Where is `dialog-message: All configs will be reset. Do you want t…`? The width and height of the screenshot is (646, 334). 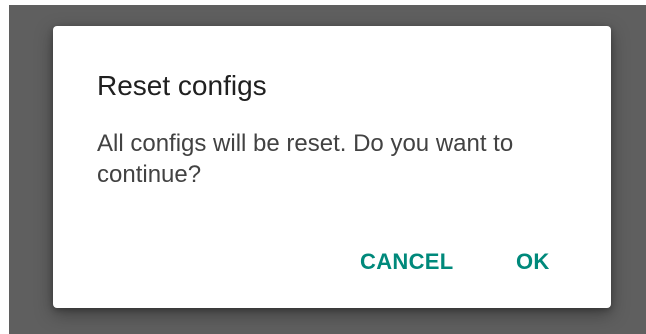 dialog-message: All configs will be reset. Do you want t… is located at coordinates (305, 159).